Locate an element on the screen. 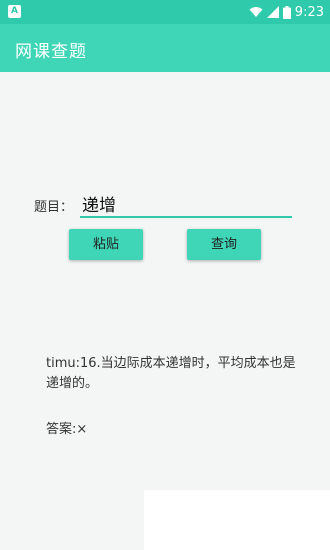  answer-text: 答案:× is located at coordinates (67, 429).